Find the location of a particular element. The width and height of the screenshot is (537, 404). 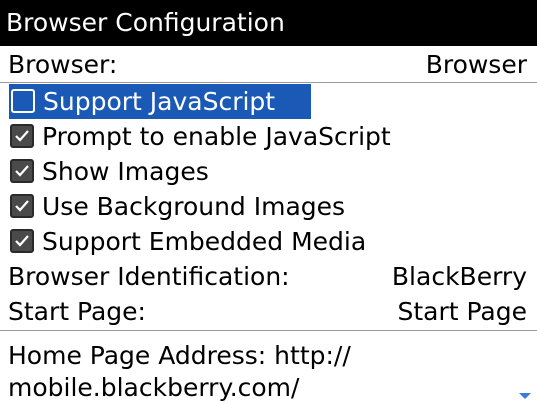

browser-field-value: Browser is located at coordinates (476, 64).